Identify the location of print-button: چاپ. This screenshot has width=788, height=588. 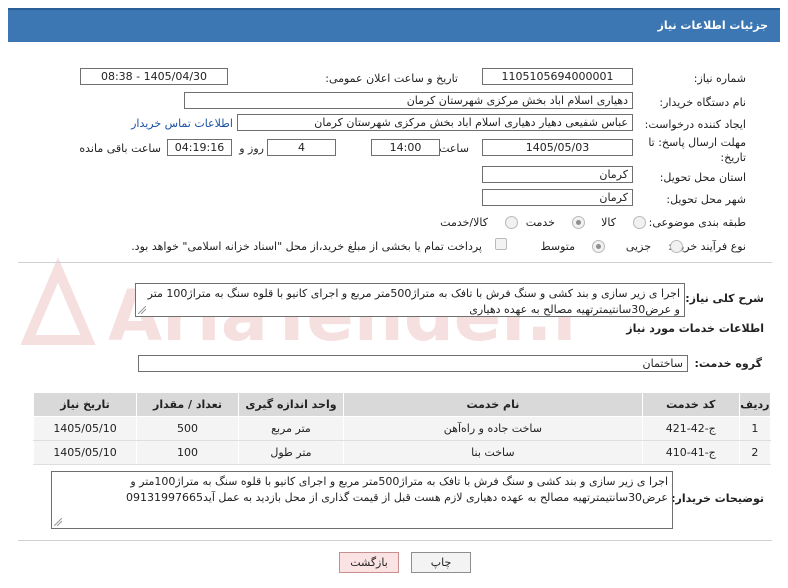
(441, 562).